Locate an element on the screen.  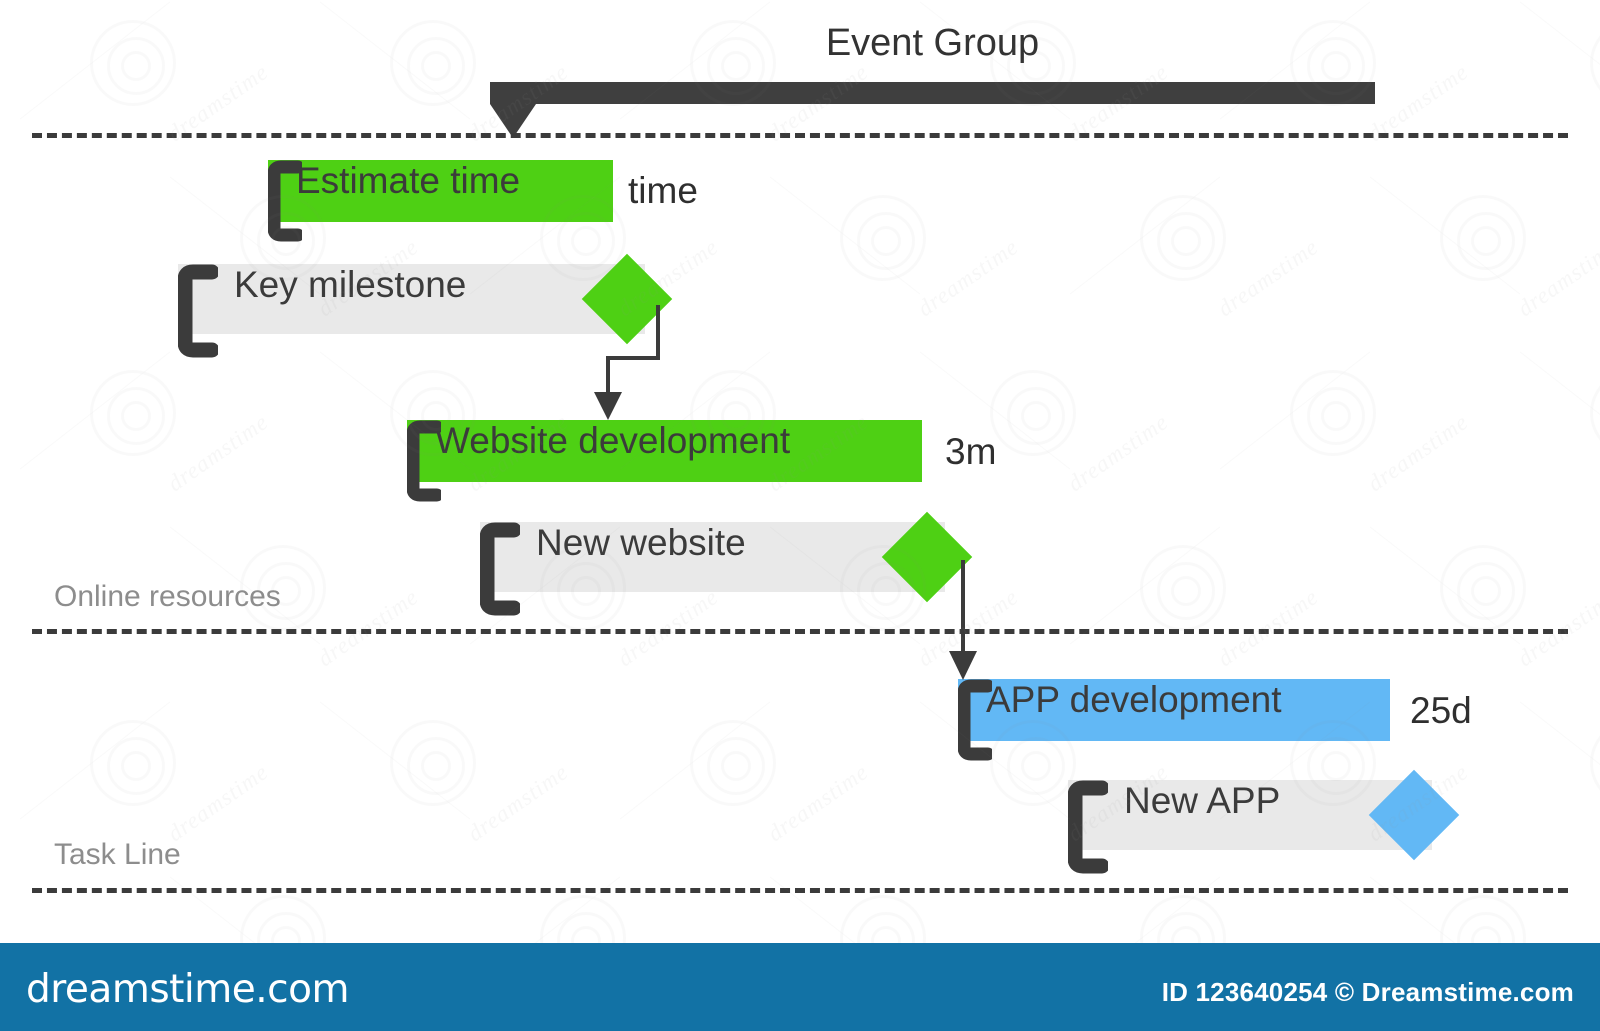
gantt-bar-estimate-time: Estimate time is located at coordinates (440, 201).